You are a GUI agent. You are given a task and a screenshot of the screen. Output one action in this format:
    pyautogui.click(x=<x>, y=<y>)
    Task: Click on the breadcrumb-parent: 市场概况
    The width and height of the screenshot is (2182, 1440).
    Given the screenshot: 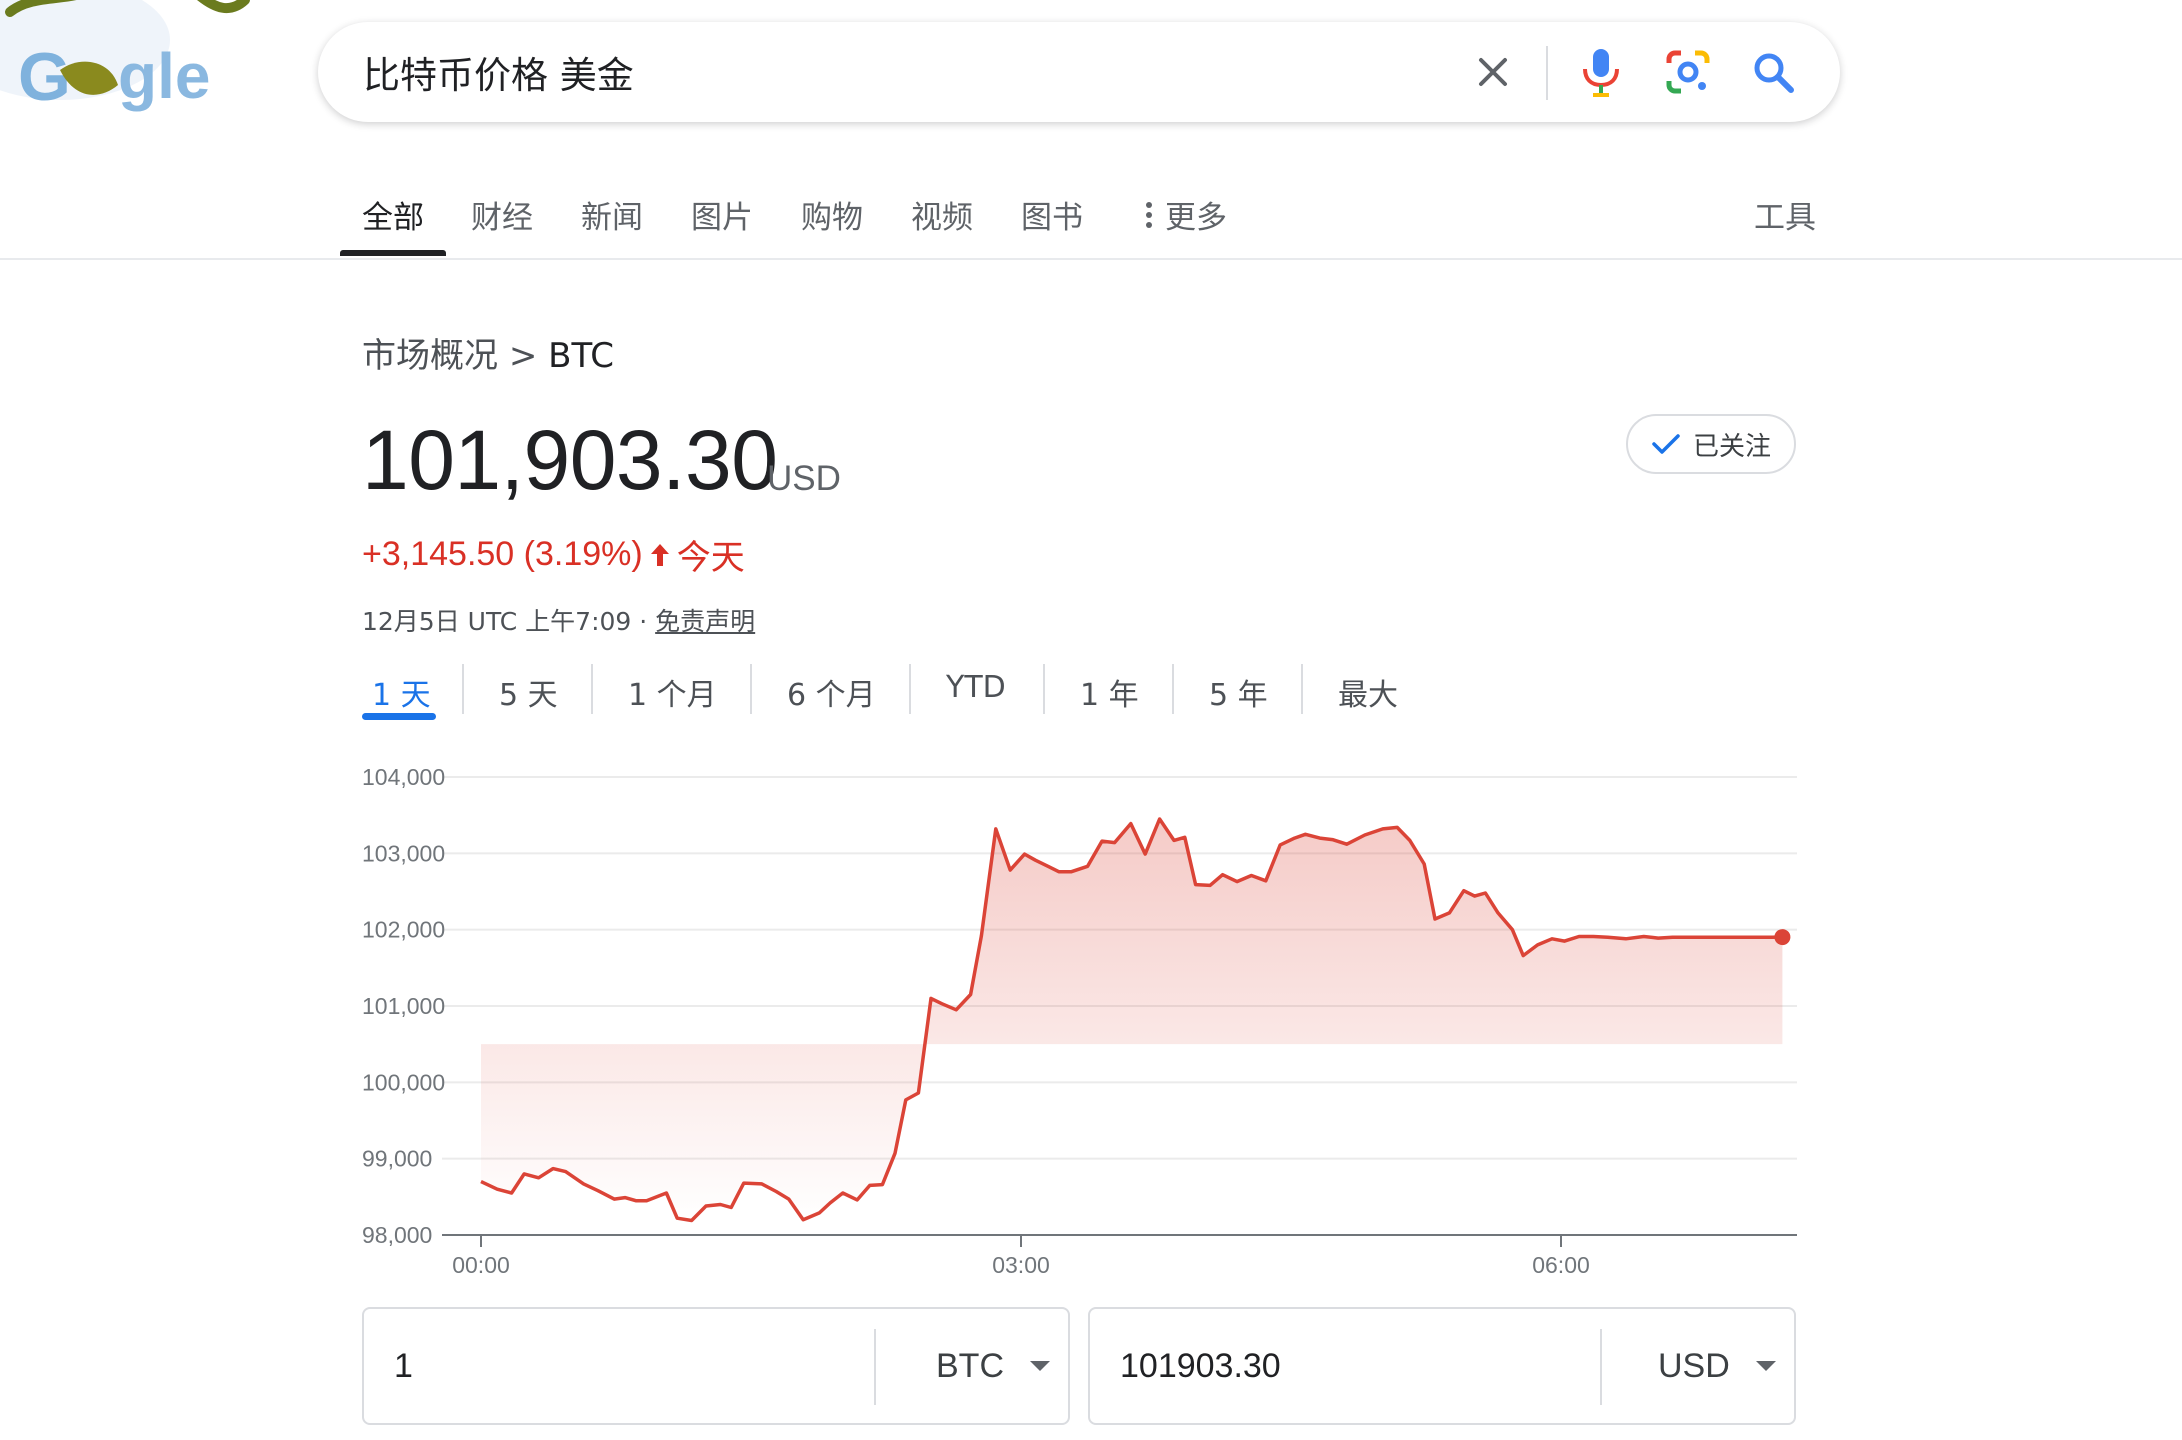 What is the action you would take?
    pyautogui.click(x=430, y=356)
    